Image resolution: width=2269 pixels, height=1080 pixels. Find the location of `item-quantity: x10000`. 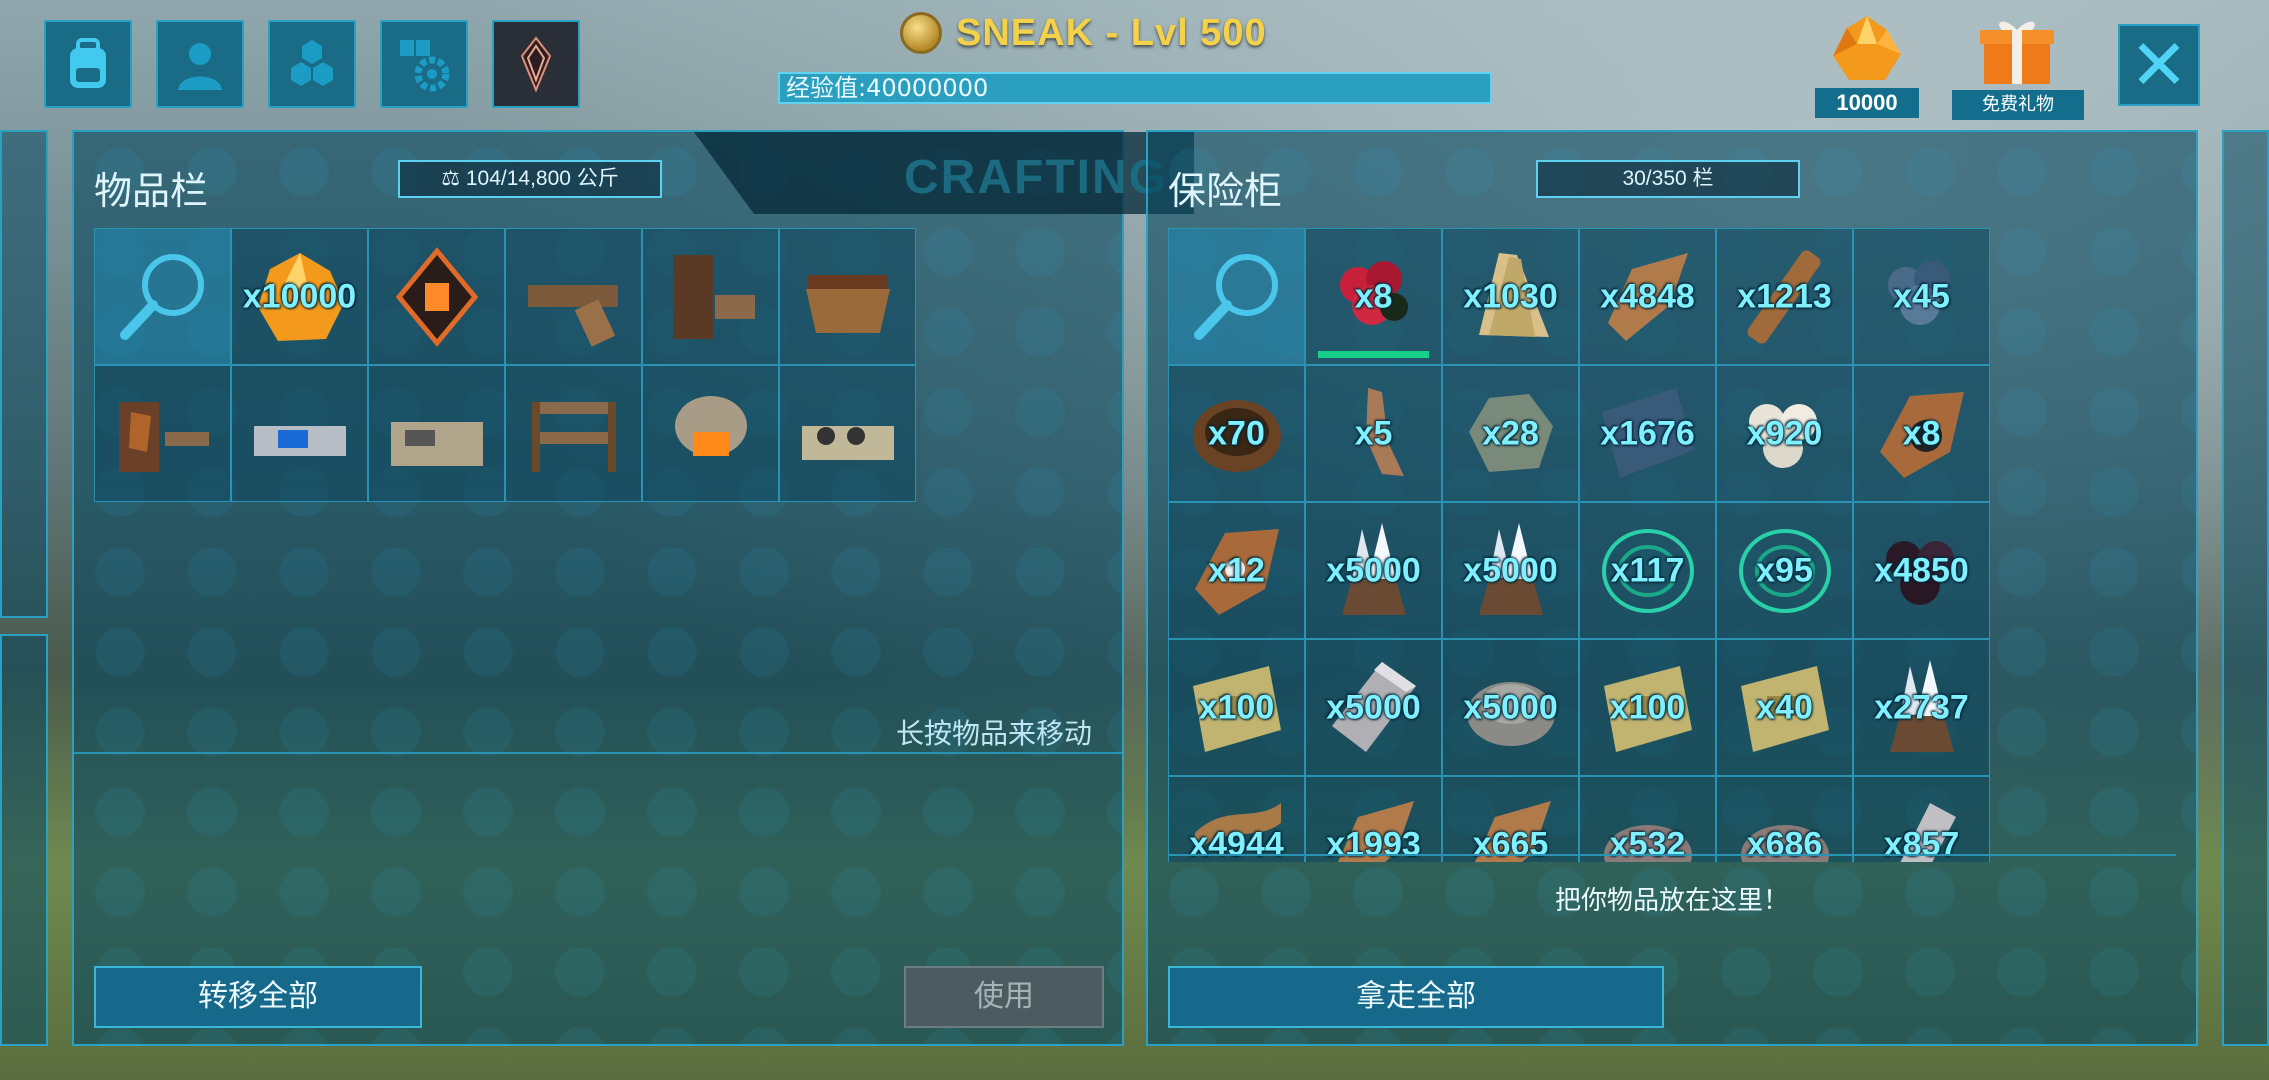

item-quantity: x10000 is located at coordinates (299, 296).